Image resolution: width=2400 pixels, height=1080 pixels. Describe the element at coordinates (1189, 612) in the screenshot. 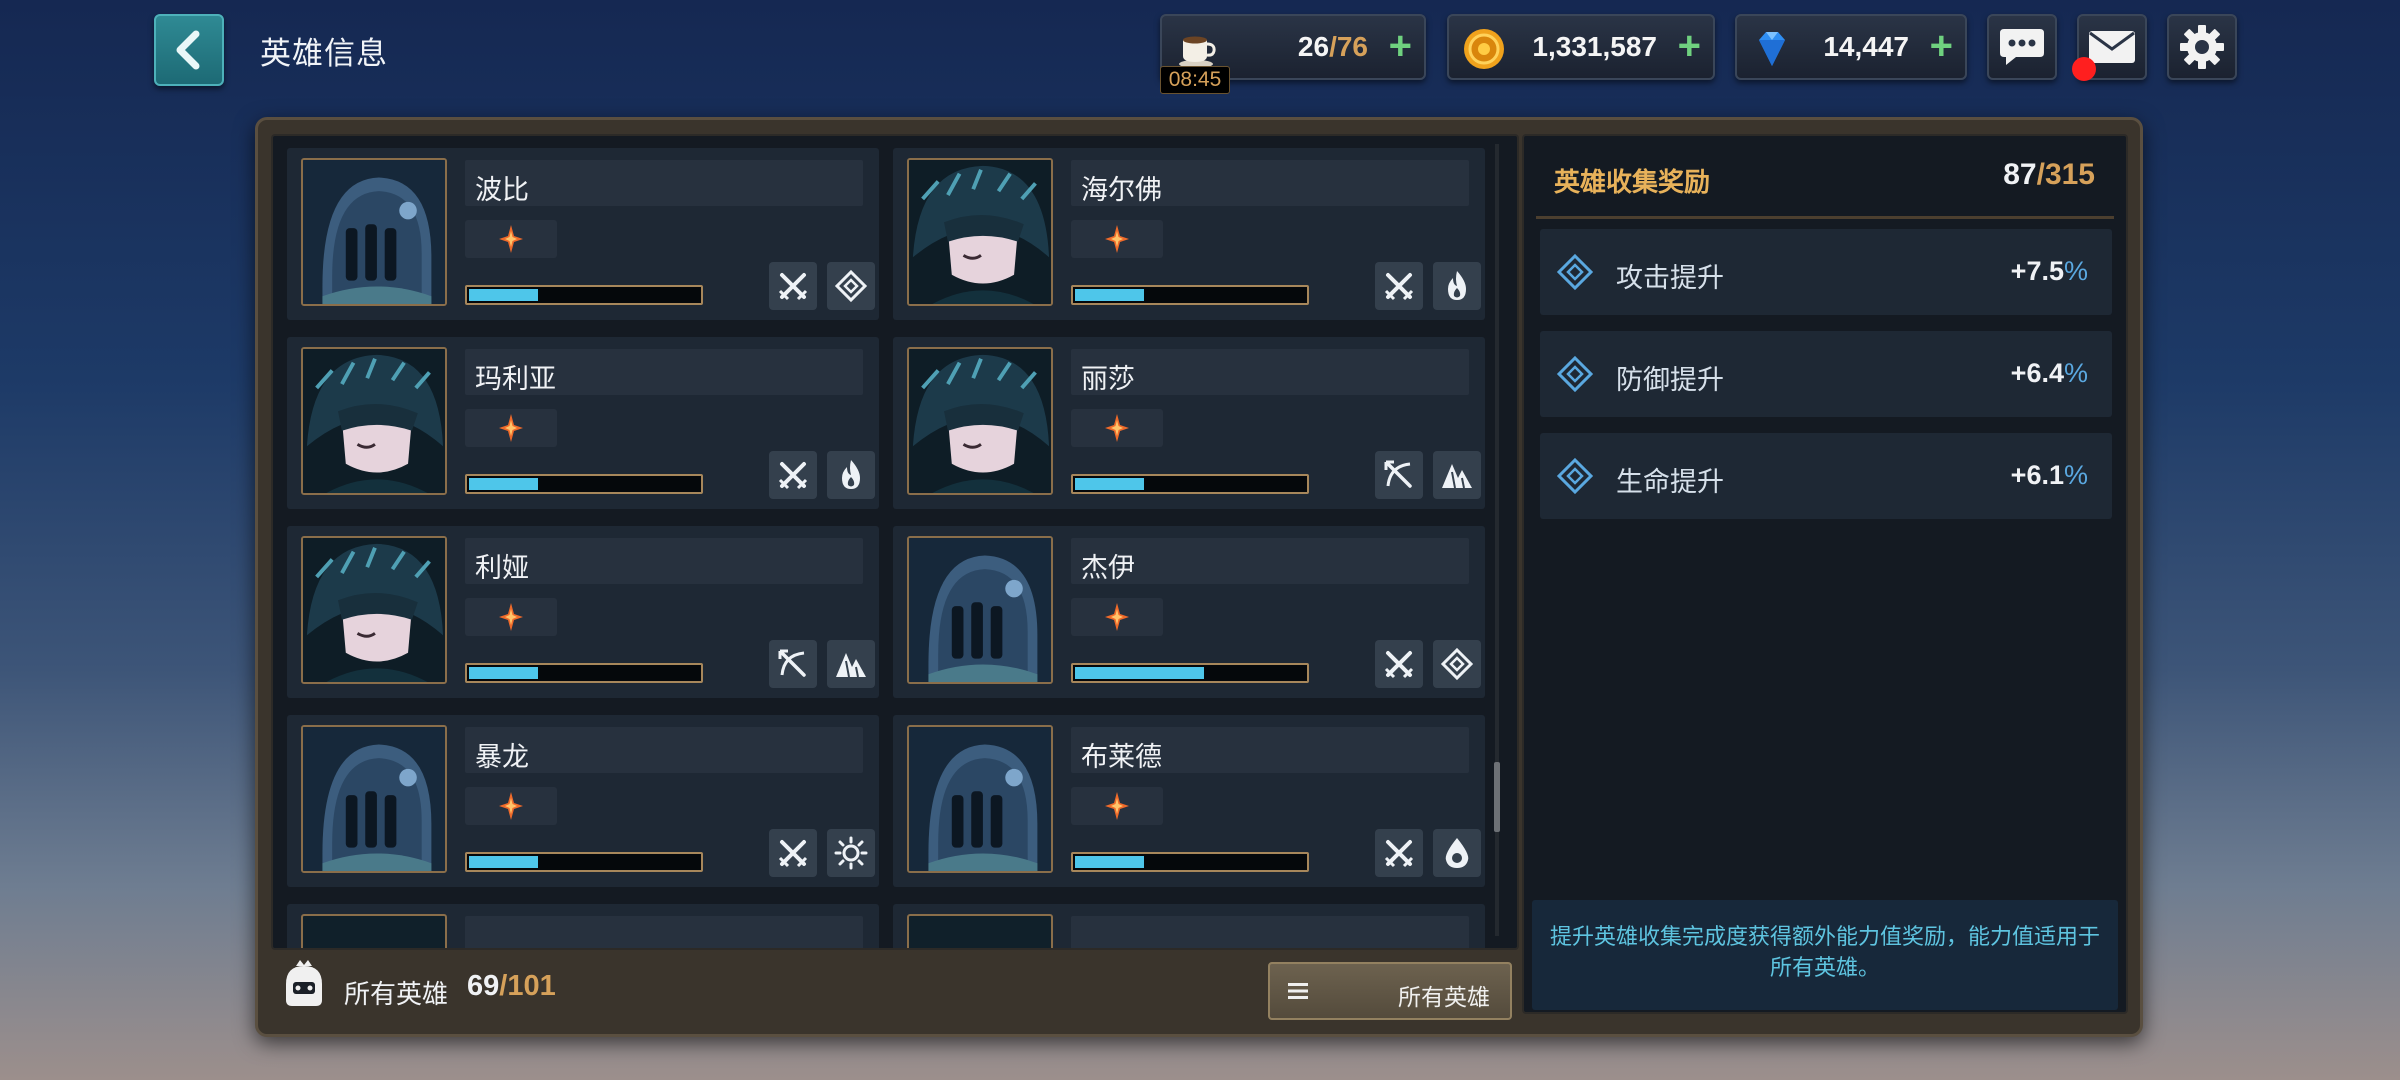

I see `hero-card: 杰伊` at that location.